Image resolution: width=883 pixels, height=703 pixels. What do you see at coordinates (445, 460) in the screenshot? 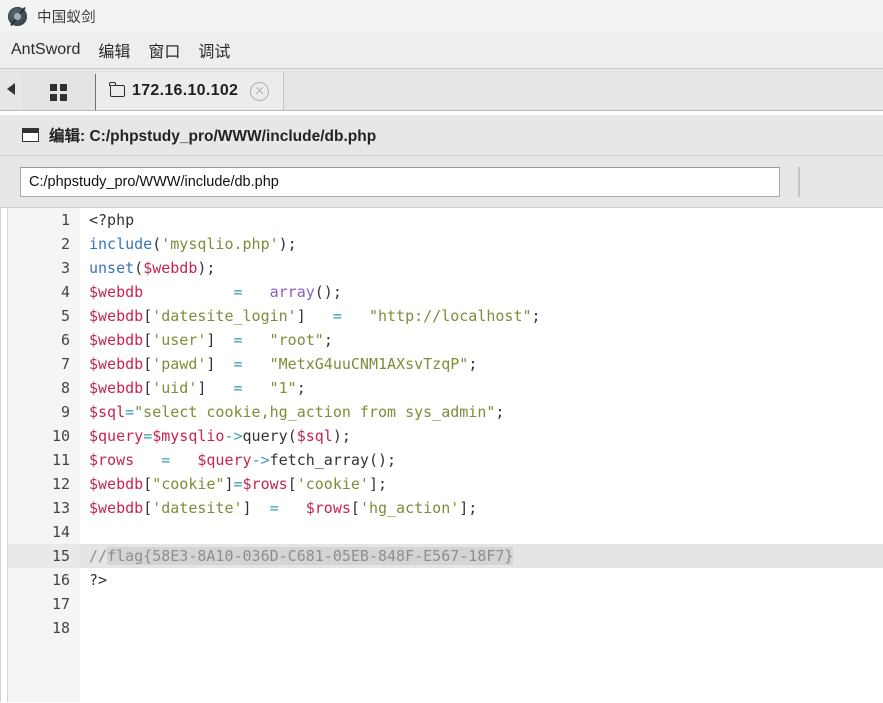
I see `code-line: 11 $rows = $query->fetch_array();` at bounding box center [445, 460].